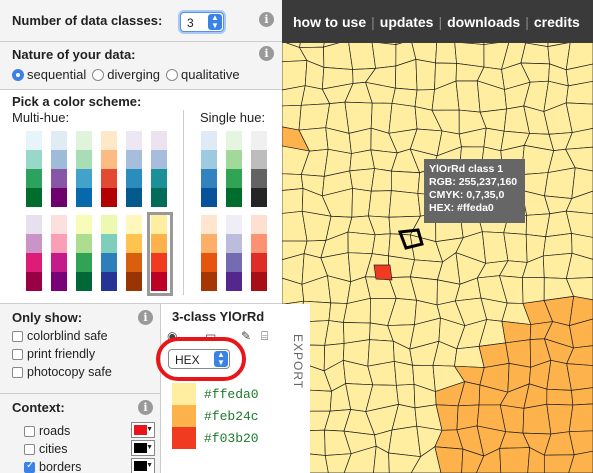 This screenshot has height=473, width=593. What do you see at coordinates (143, 448) in the screenshot?
I see `cities-color-dropdown: ▼` at bounding box center [143, 448].